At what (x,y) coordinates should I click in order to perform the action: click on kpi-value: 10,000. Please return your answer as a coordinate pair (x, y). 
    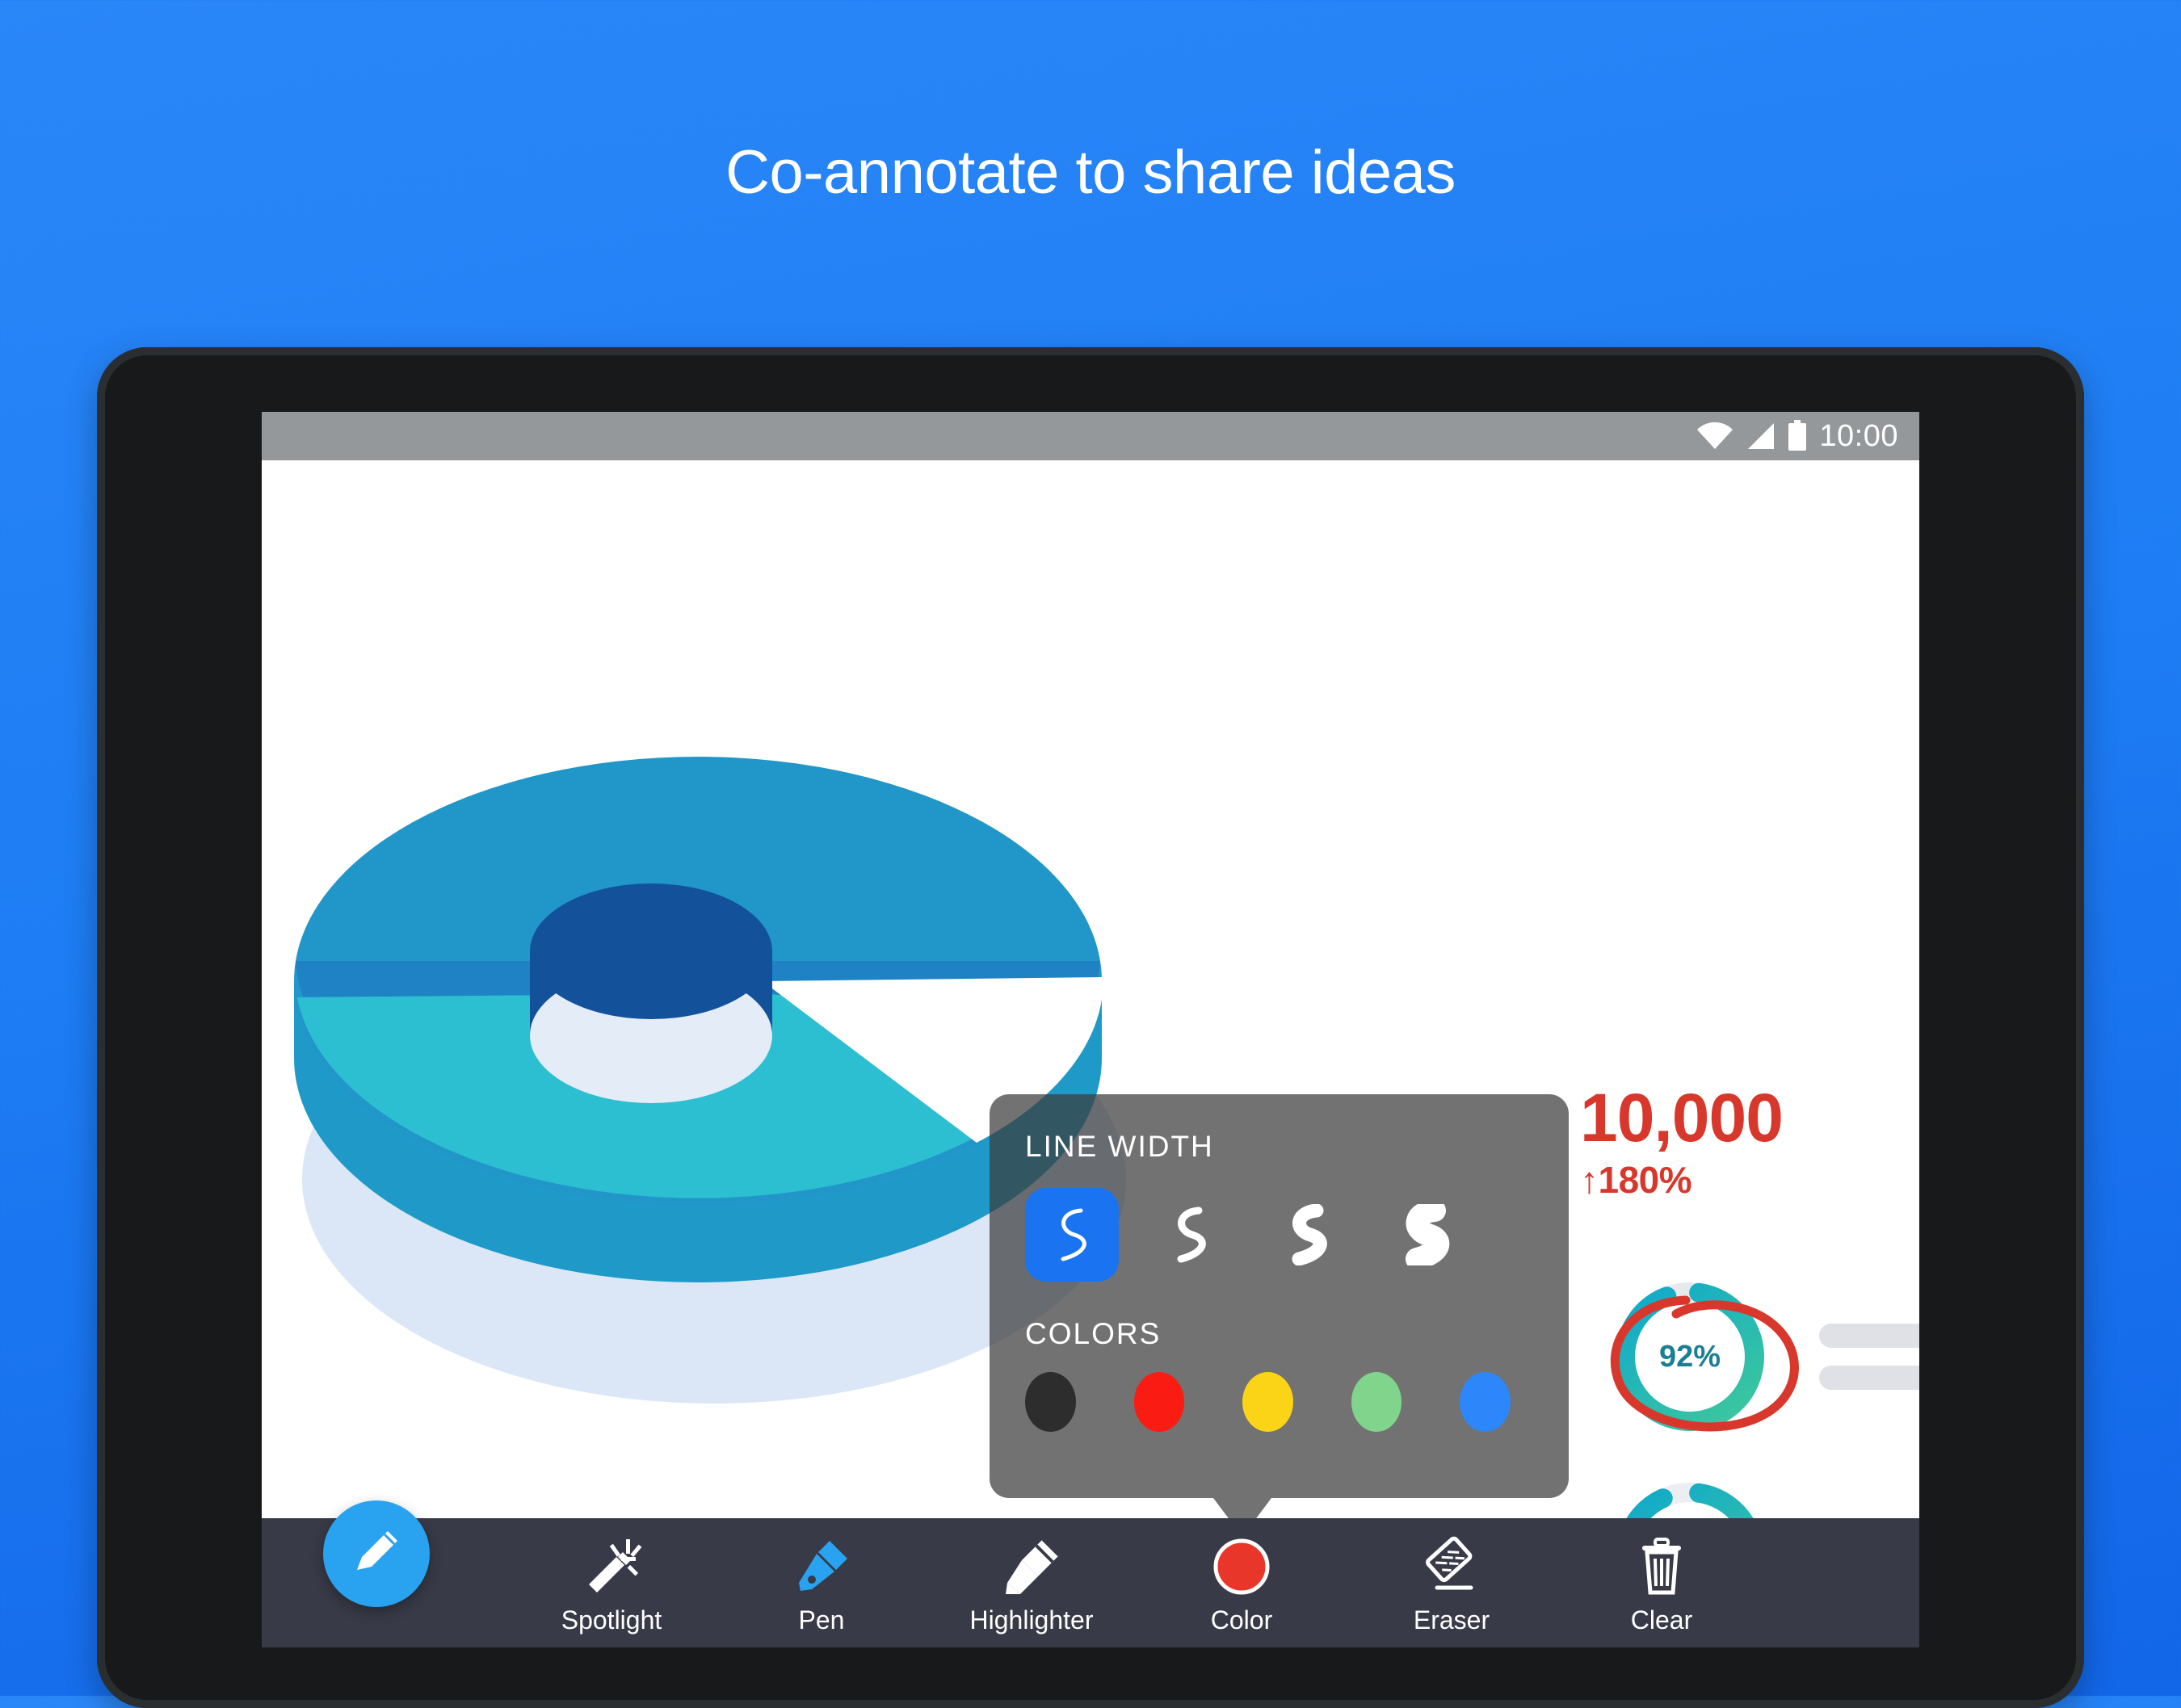
    Looking at the image, I should click on (1682, 1118).